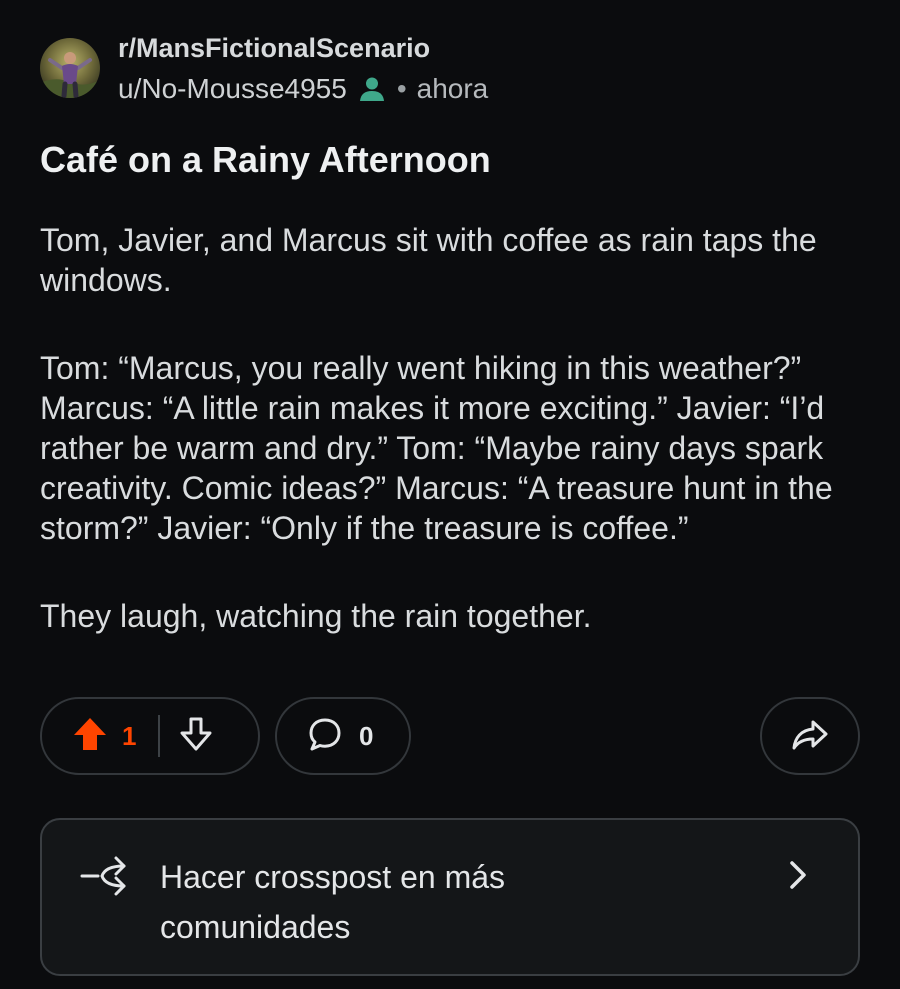  What do you see at coordinates (232, 89) in the screenshot?
I see `author-username: u/No-Mousse4955` at bounding box center [232, 89].